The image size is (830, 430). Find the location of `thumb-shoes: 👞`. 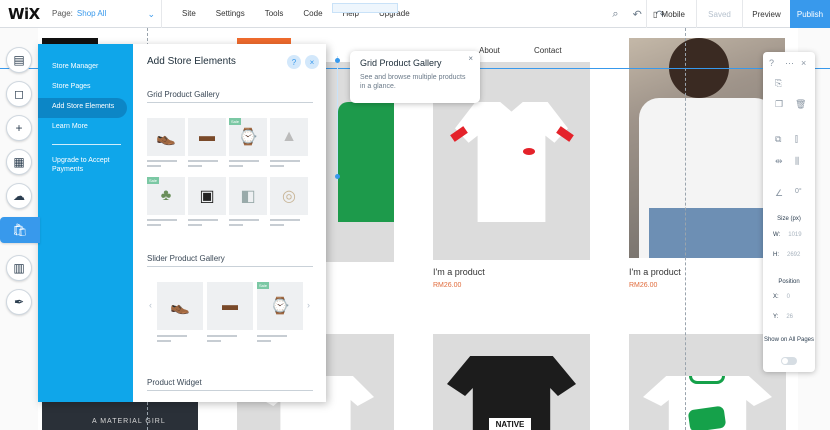

thumb-shoes: 👞 is located at coordinates (166, 137).